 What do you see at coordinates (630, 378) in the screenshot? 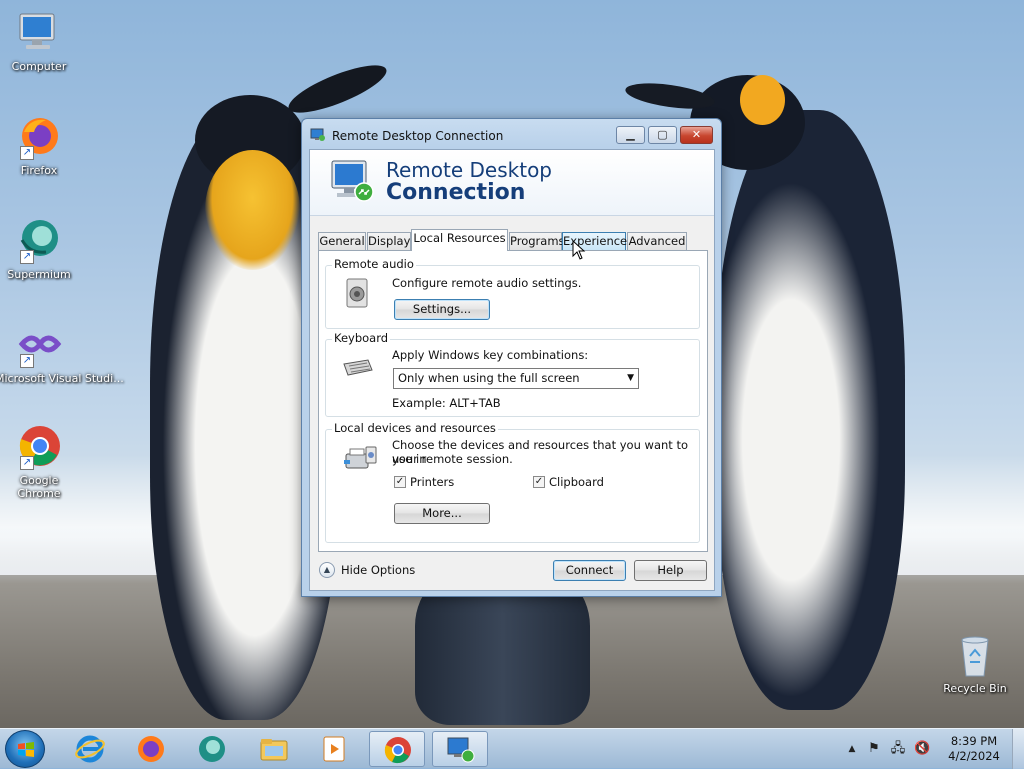
I see `dropdown-arrow-icon: ▼` at bounding box center [630, 378].